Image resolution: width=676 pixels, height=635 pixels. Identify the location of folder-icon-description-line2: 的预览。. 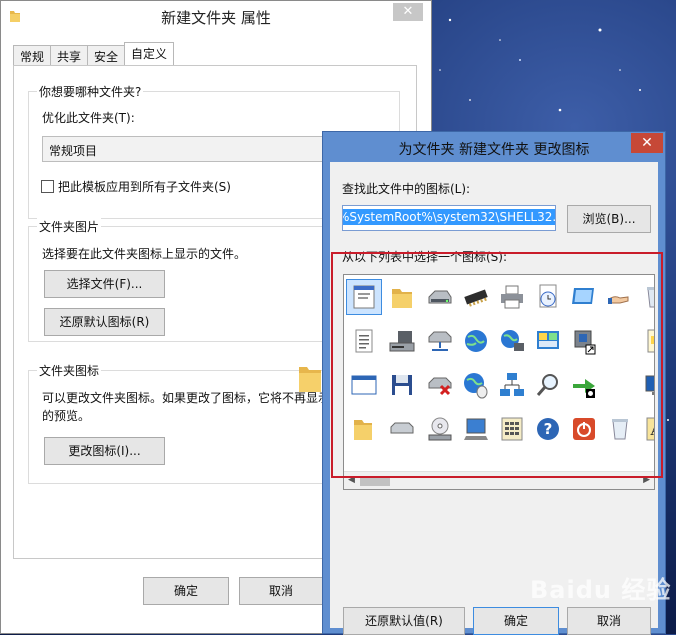
(66, 416).